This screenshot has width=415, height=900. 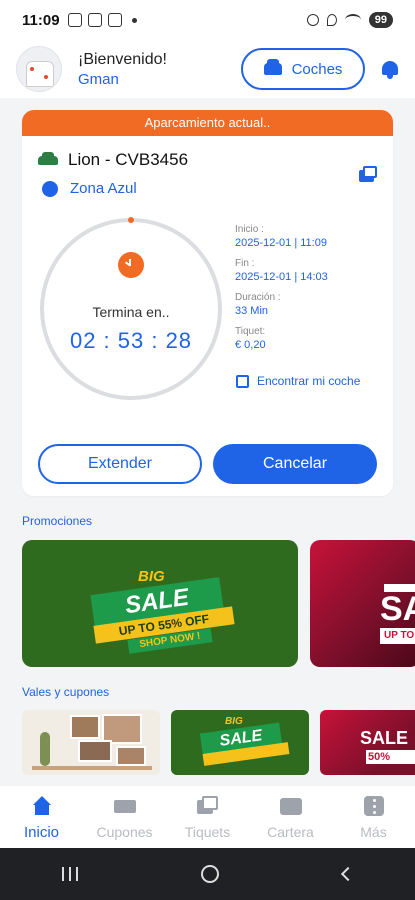 I want to click on find-my-car-label: Encontrar mi coche, so click(x=309, y=381).